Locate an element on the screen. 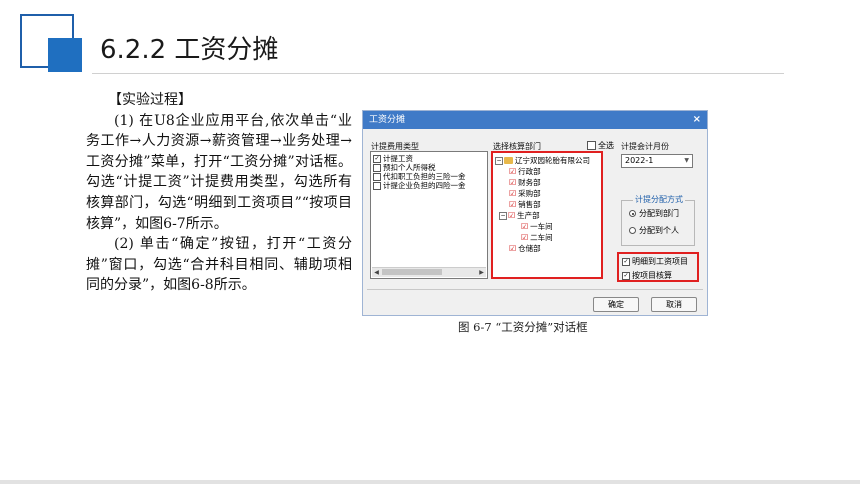 This screenshot has width=860, height=484. expense-type-label-4: 计提企业负担的四险一金 is located at coordinates (424, 185).